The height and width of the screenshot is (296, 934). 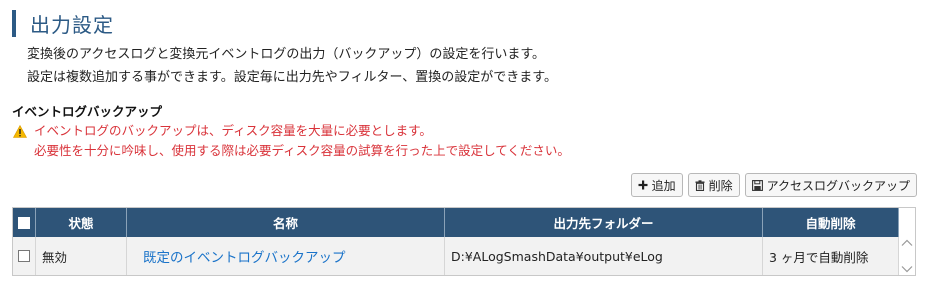 What do you see at coordinates (604, 222) in the screenshot?
I see `header-folder: 出力先フォルダー` at bounding box center [604, 222].